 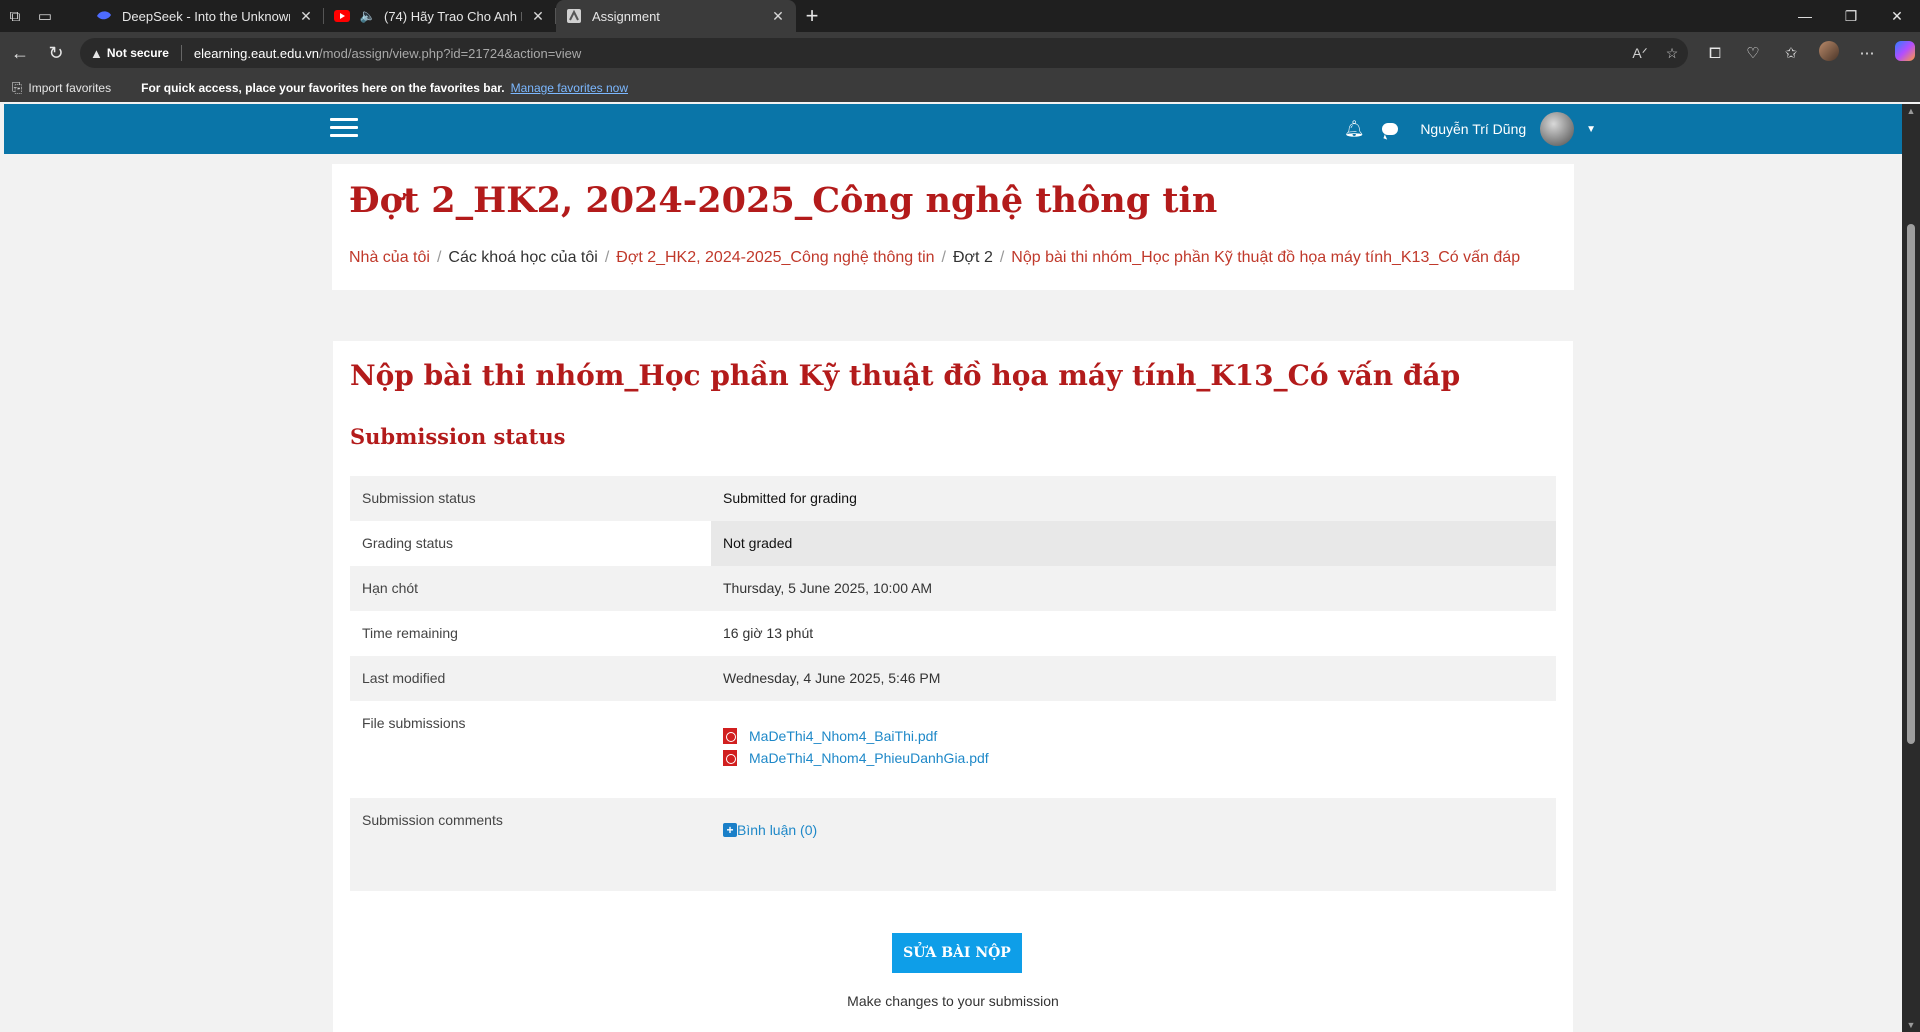 What do you see at coordinates (432, 820) in the screenshot?
I see `row-label: Submission comments` at bounding box center [432, 820].